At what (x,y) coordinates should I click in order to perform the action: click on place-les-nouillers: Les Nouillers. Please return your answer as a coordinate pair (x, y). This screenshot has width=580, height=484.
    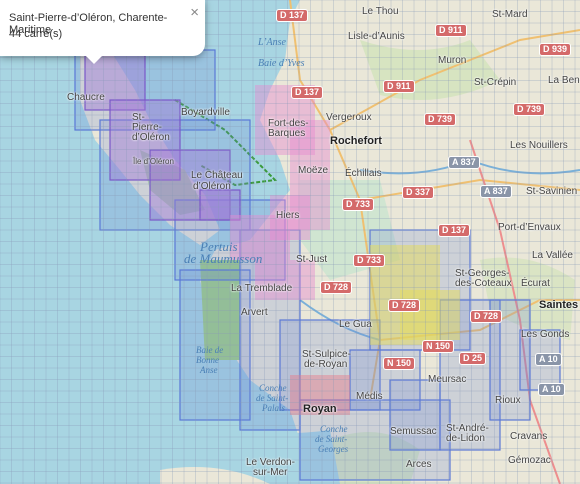
    Looking at the image, I should click on (539, 145).